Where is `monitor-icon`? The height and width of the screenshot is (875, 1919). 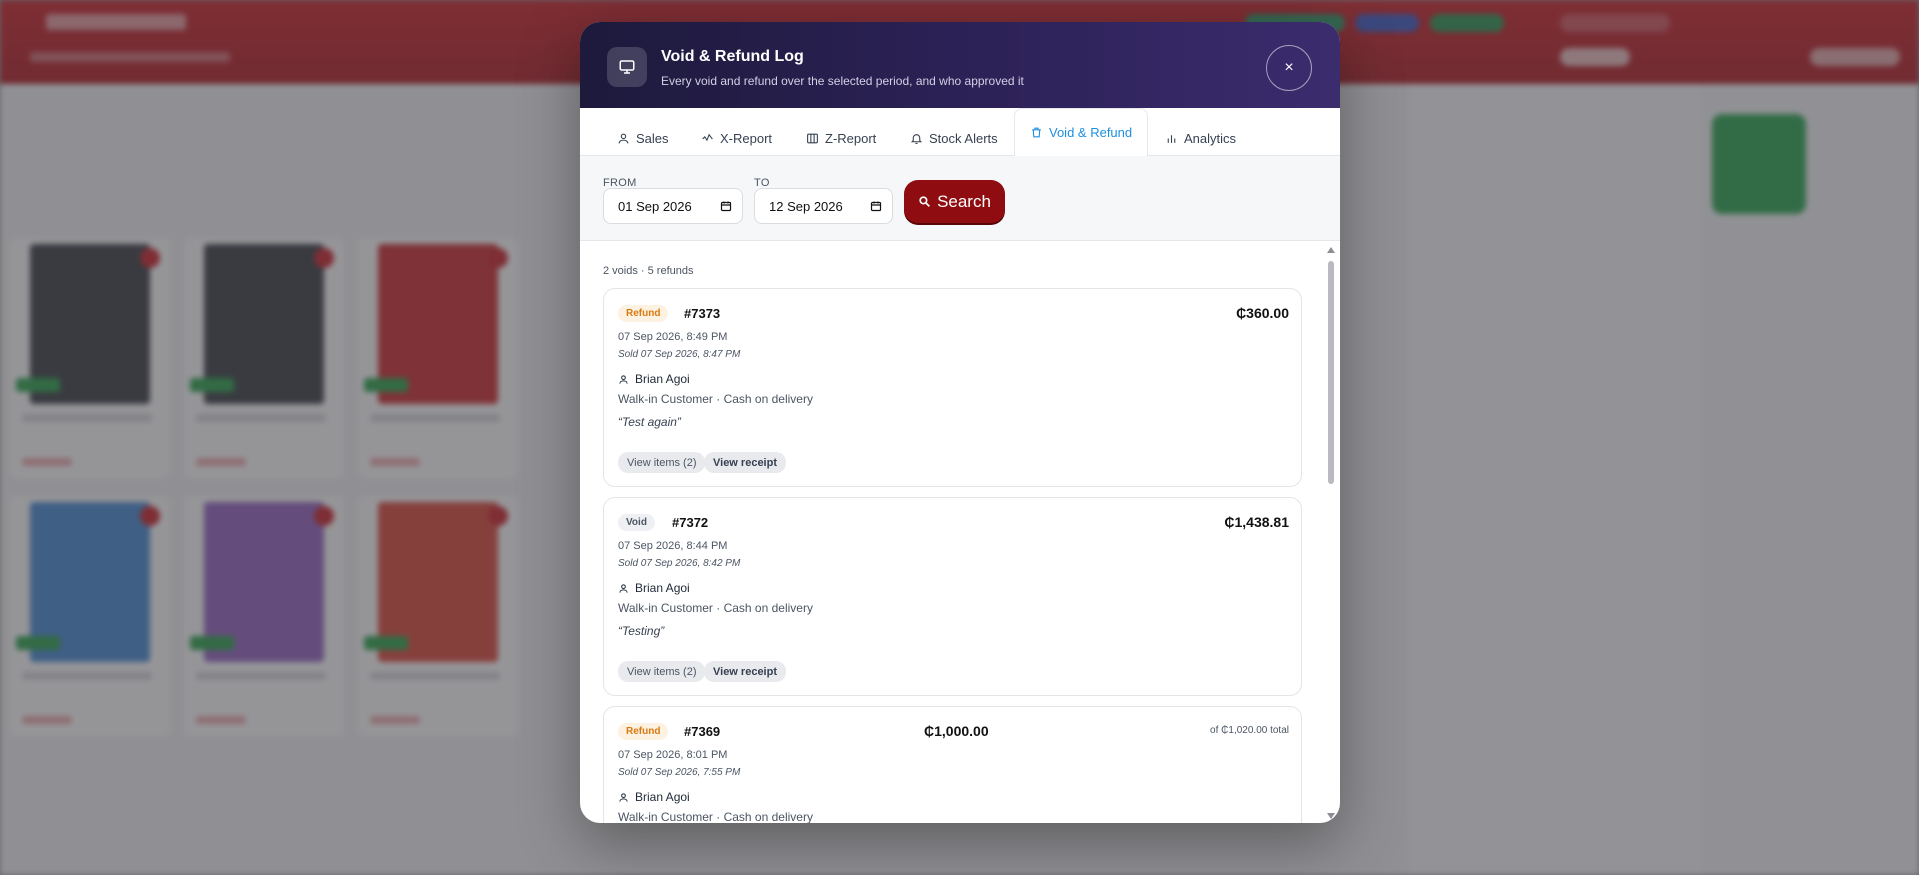 monitor-icon is located at coordinates (627, 67).